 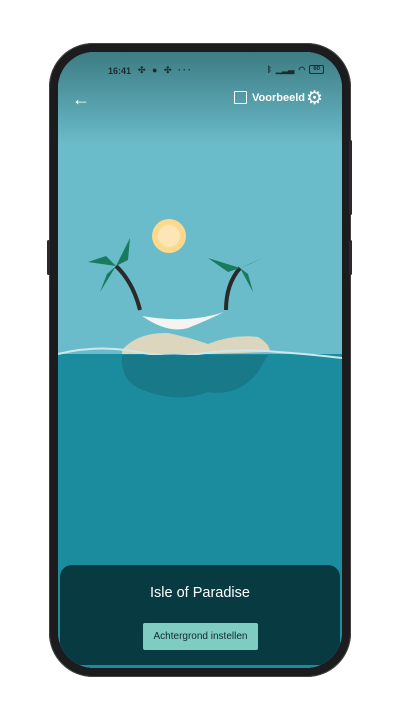 I want to click on gear-icon: ⚙, so click(x=314, y=98).